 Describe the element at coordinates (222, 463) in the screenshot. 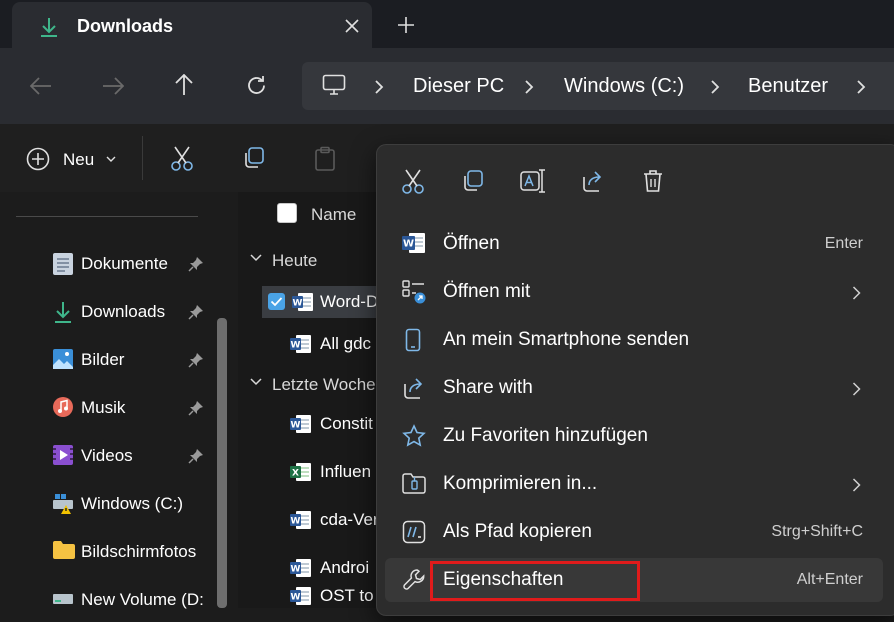

I see `scrollbar` at that location.